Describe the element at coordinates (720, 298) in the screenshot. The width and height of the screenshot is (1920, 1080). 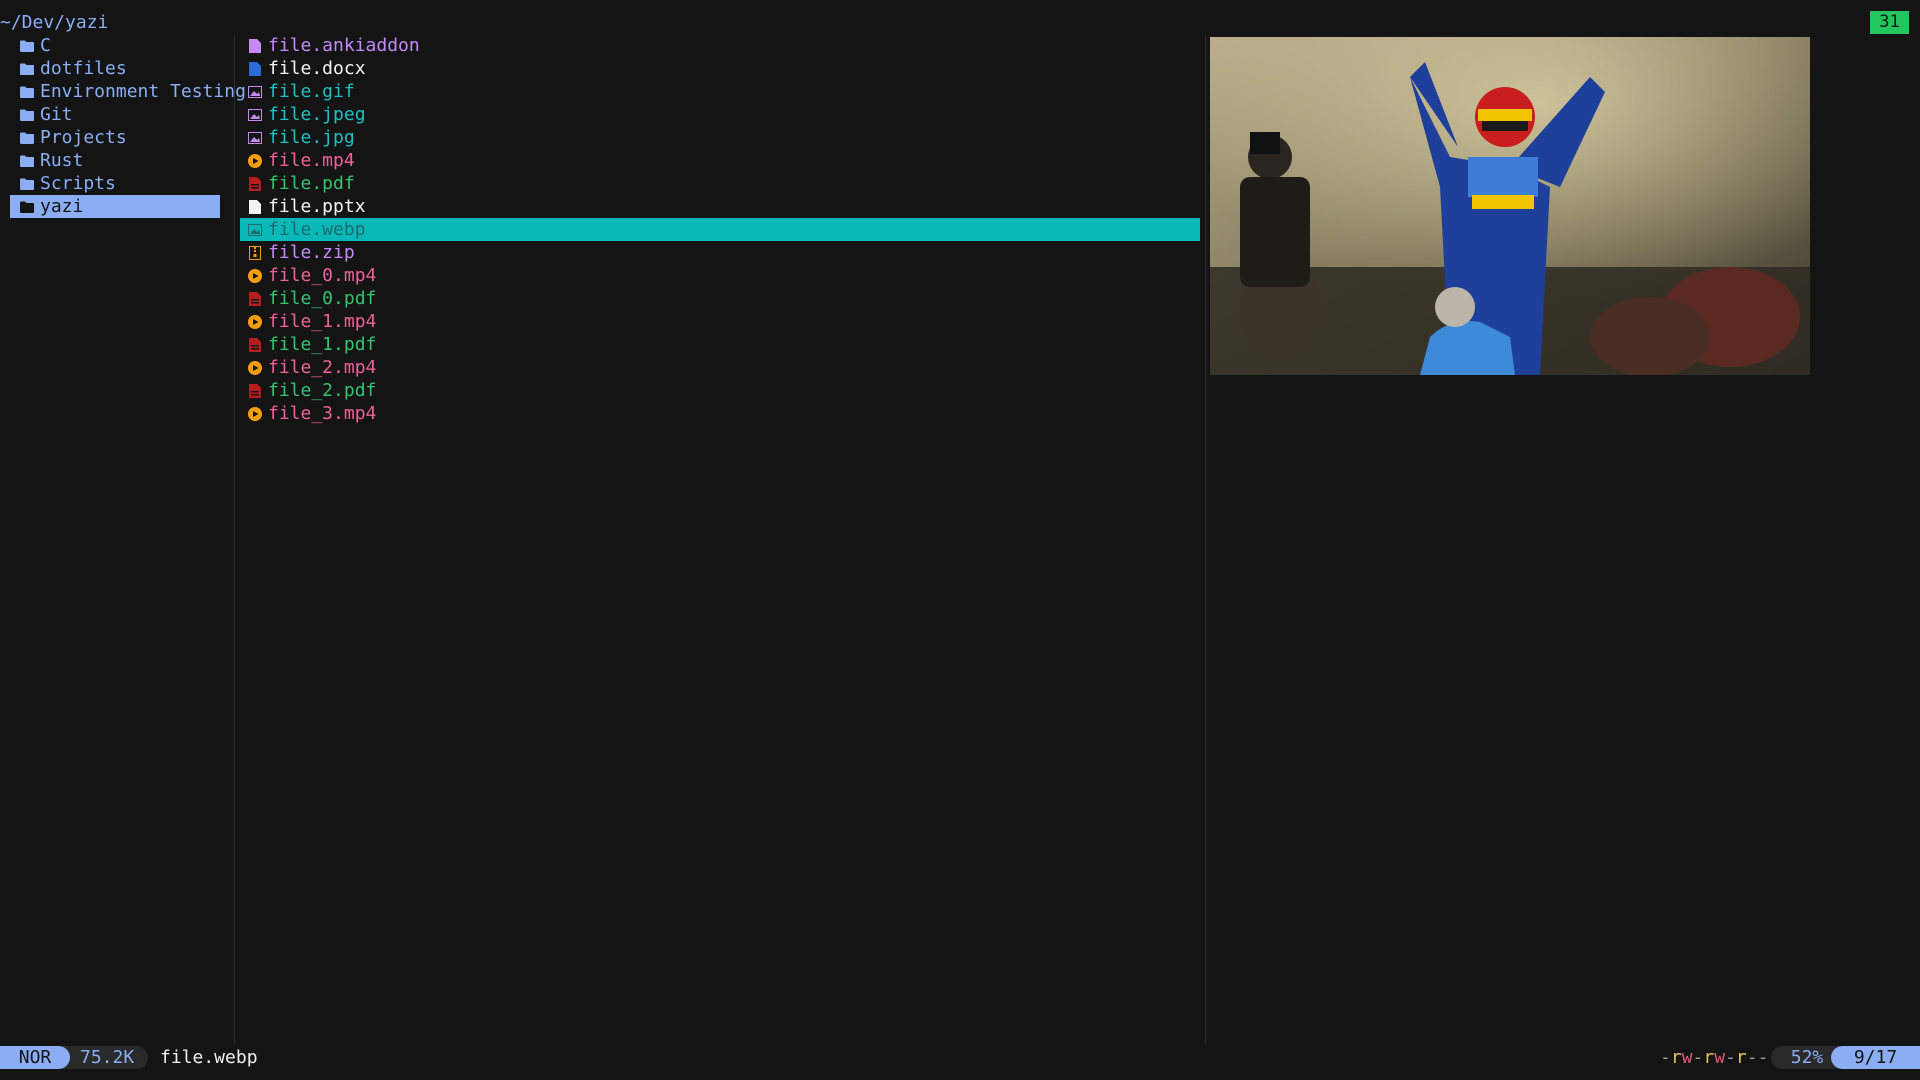
I see `file-item: file_0.pdf` at that location.